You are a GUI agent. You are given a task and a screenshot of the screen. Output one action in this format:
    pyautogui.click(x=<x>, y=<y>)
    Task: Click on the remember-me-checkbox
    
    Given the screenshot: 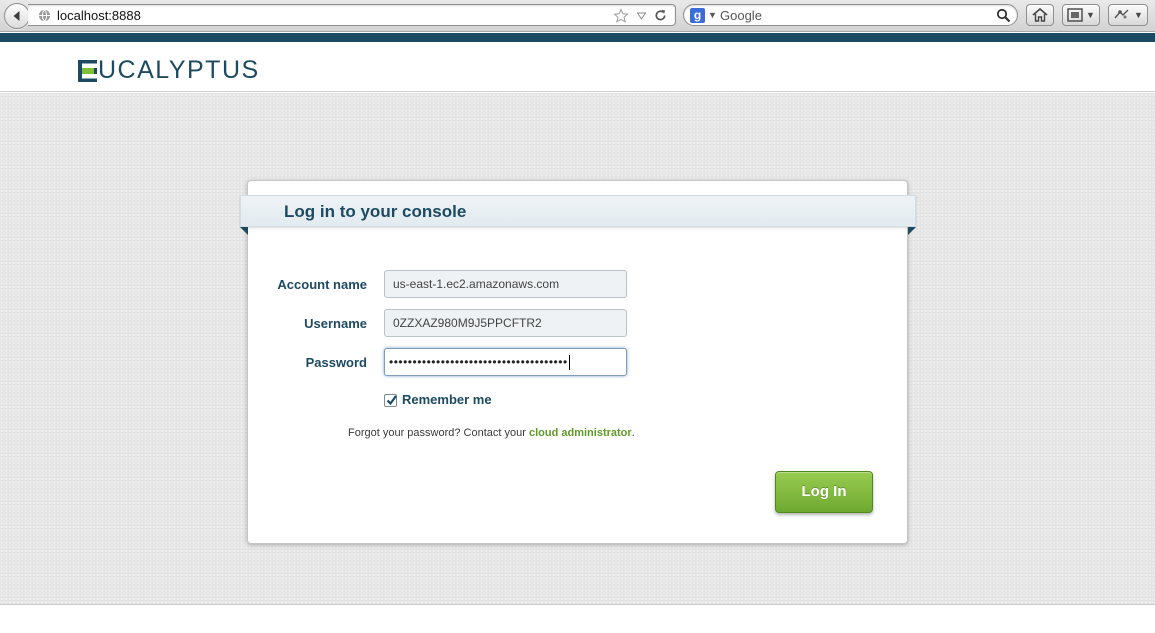 What is the action you would take?
    pyautogui.click(x=390, y=400)
    